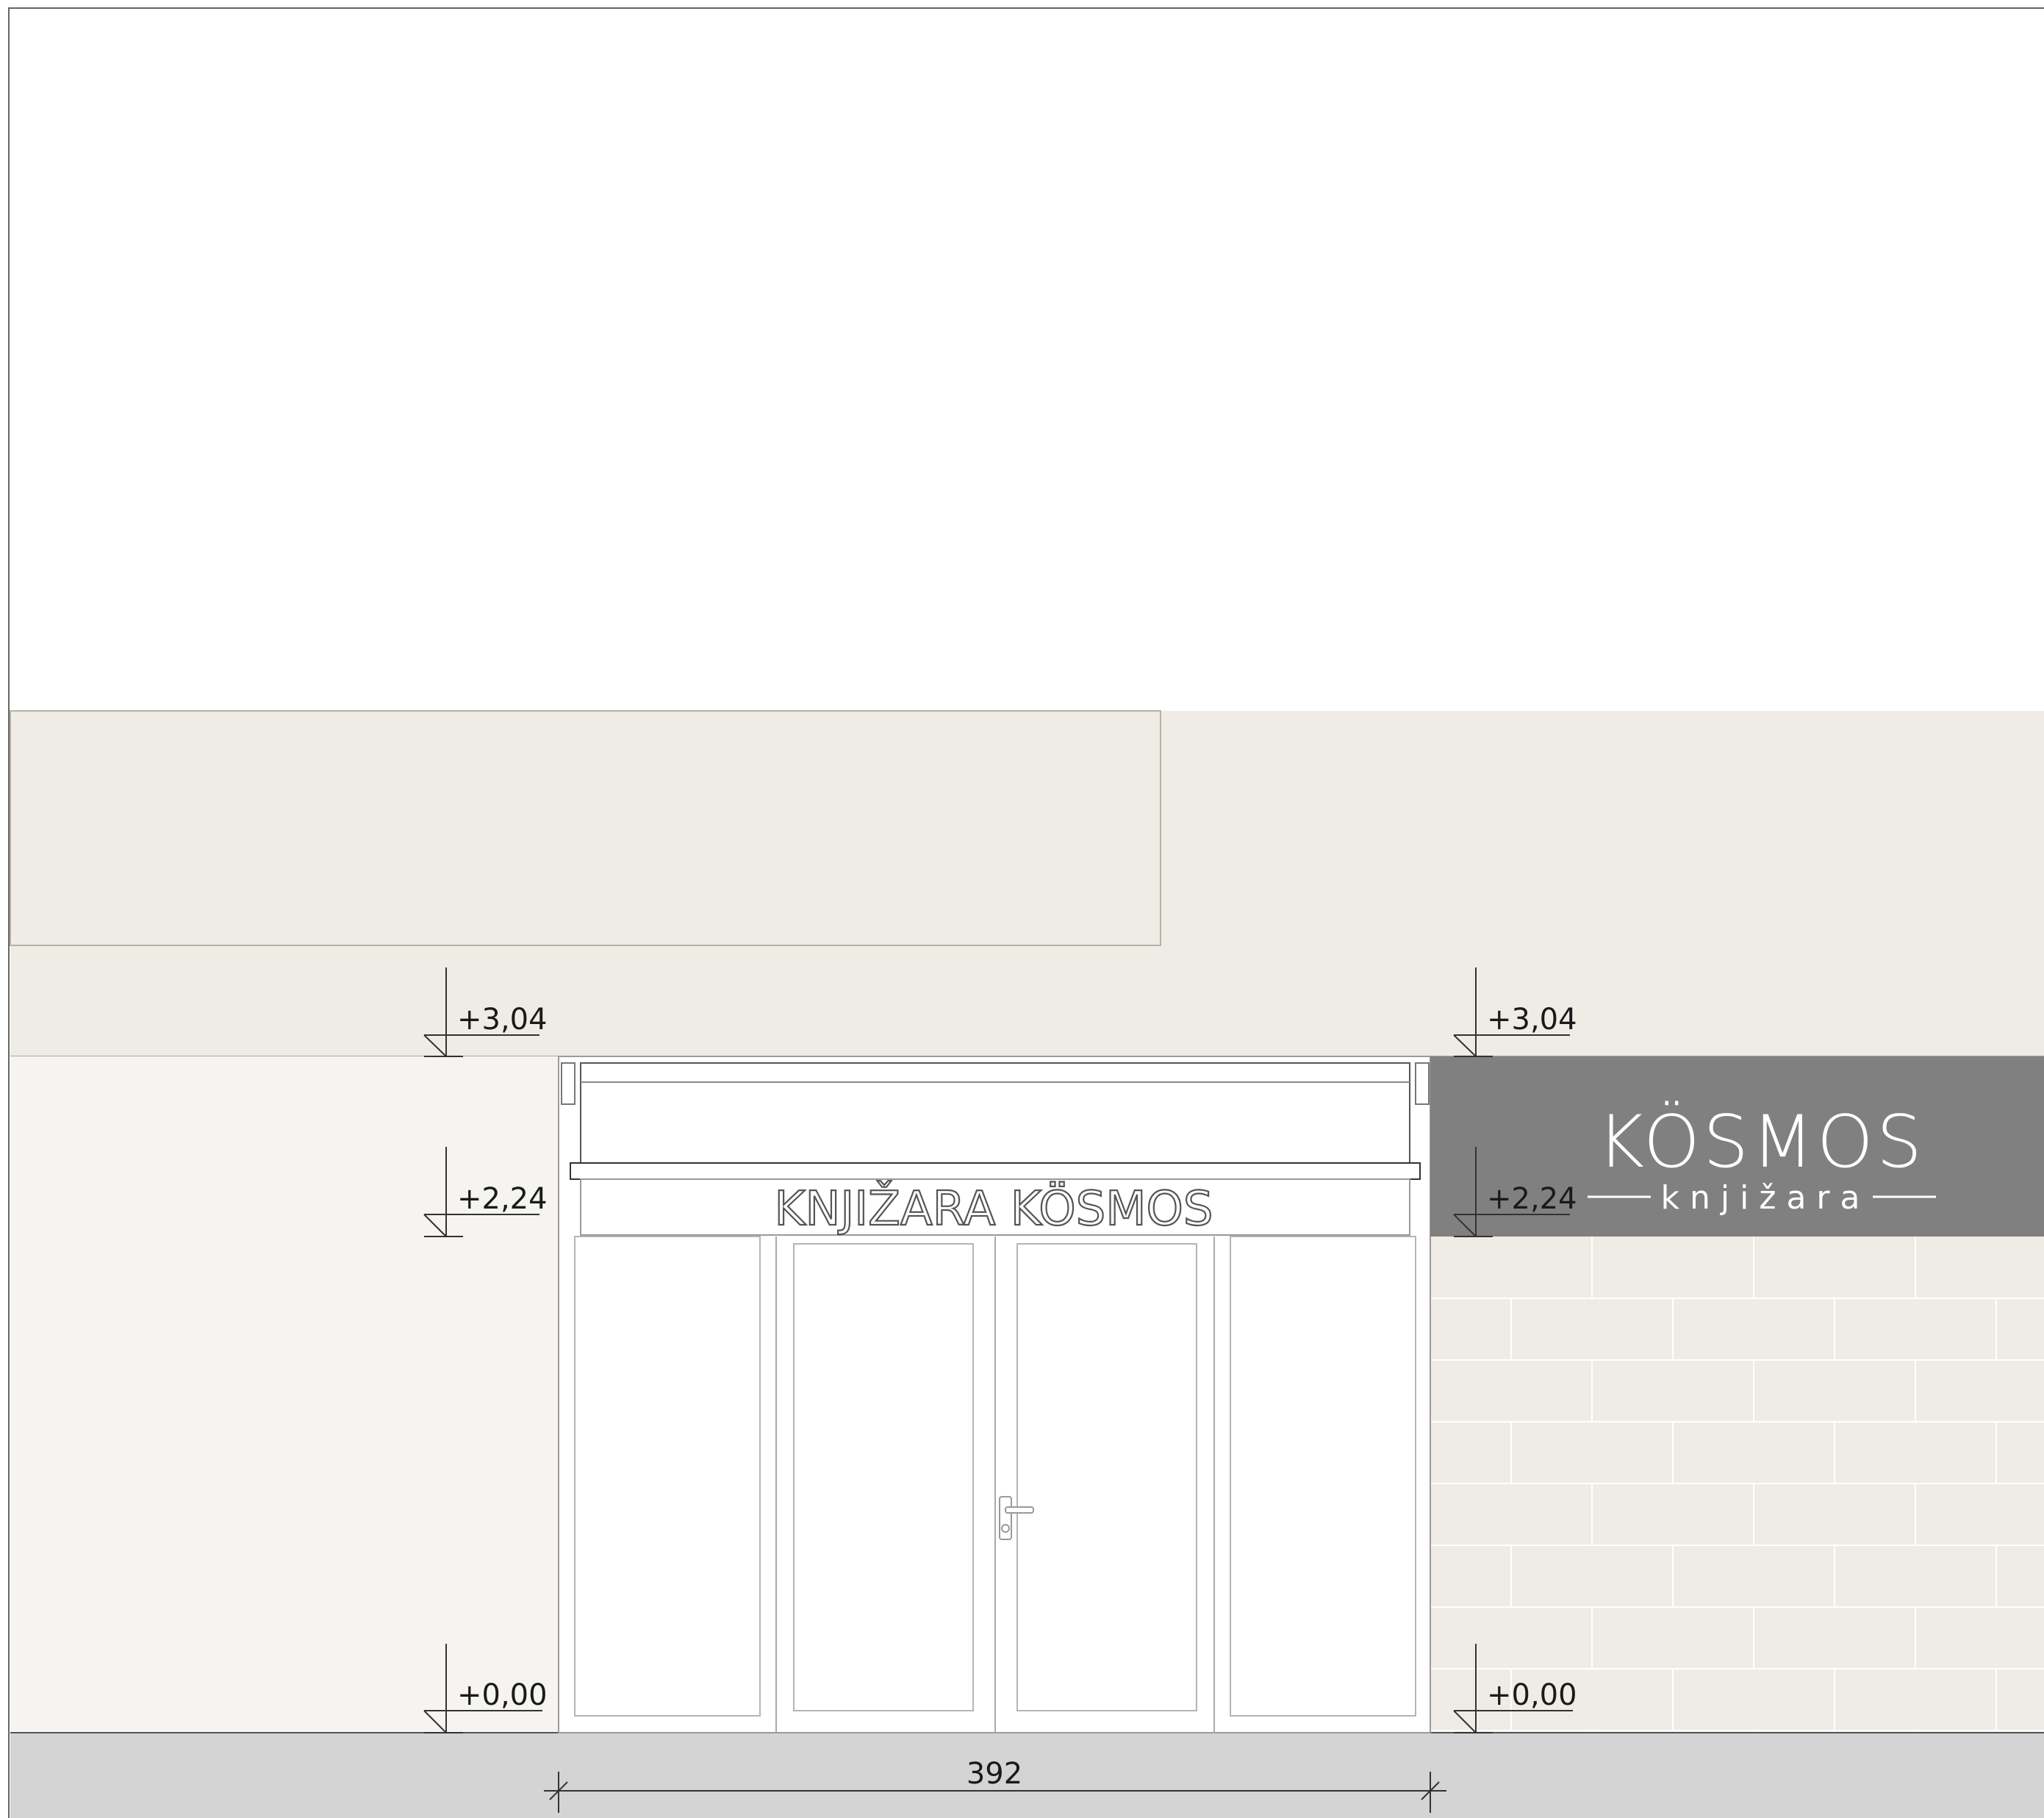 This screenshot has width=2044, height=1818. What do you see at coordinates (667, 1476) in the screenshot?
I see `side-window-left` at bounding box center [667, 1476].